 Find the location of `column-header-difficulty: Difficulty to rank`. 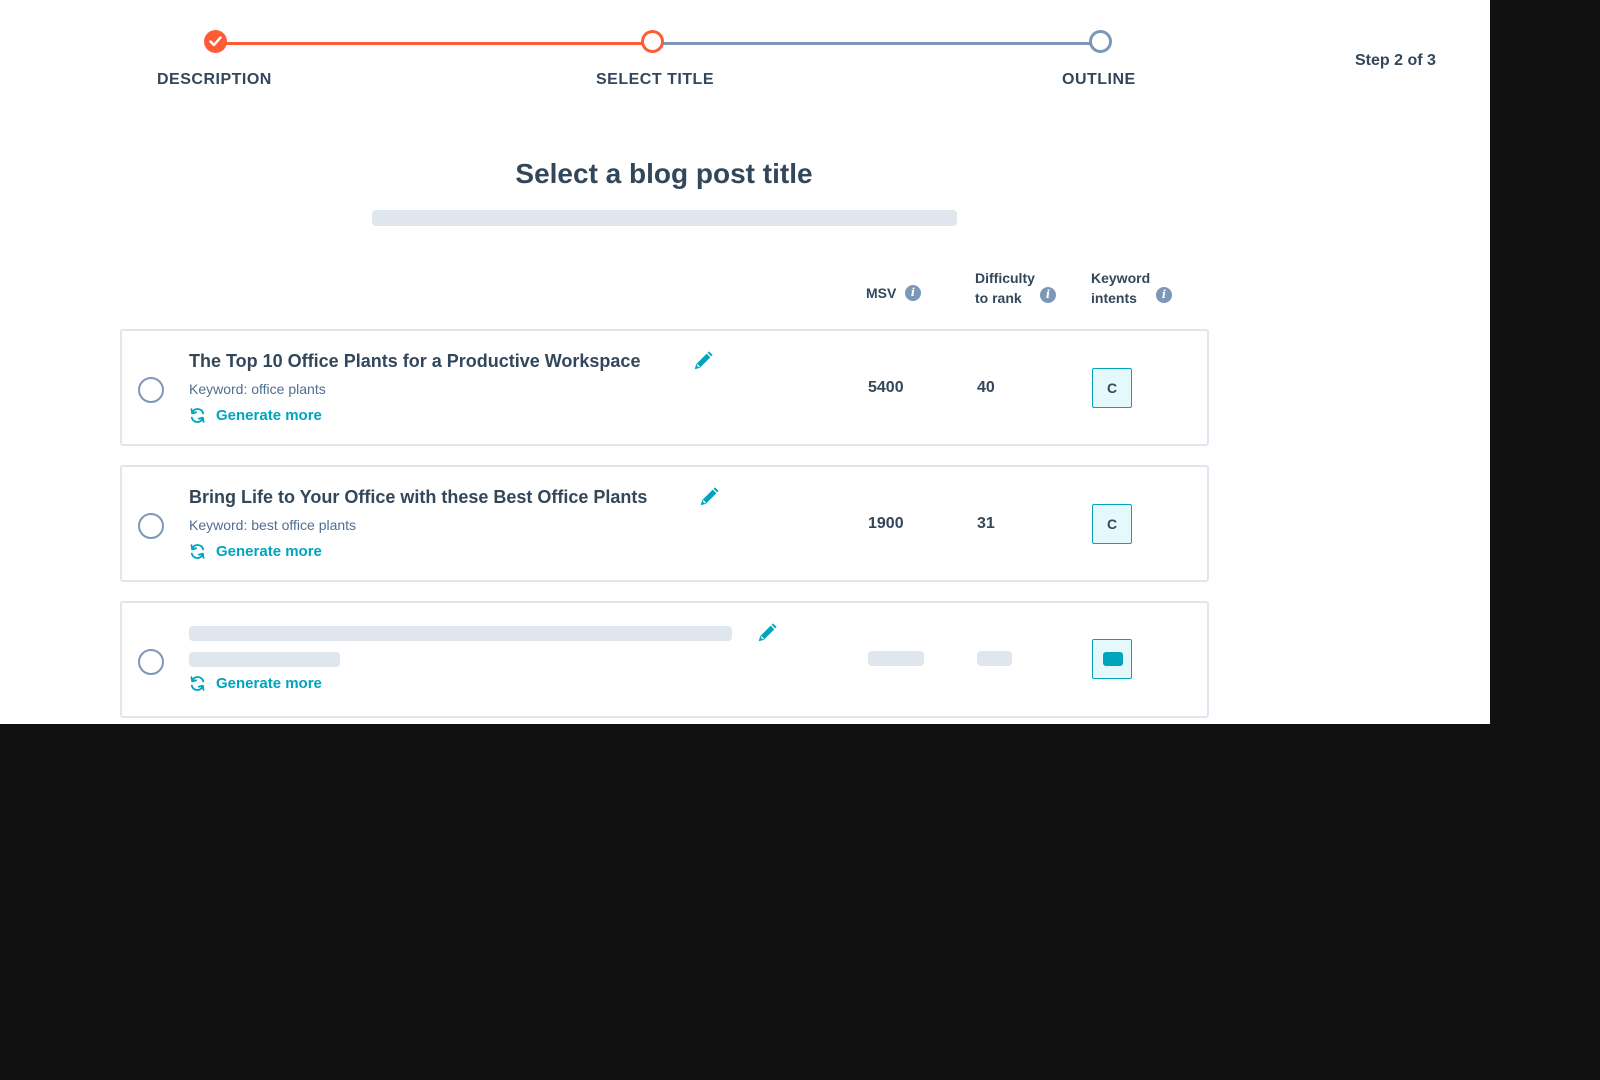

column-header-difficulty: Difficulty to rank is located at coordinates (1005, 288).